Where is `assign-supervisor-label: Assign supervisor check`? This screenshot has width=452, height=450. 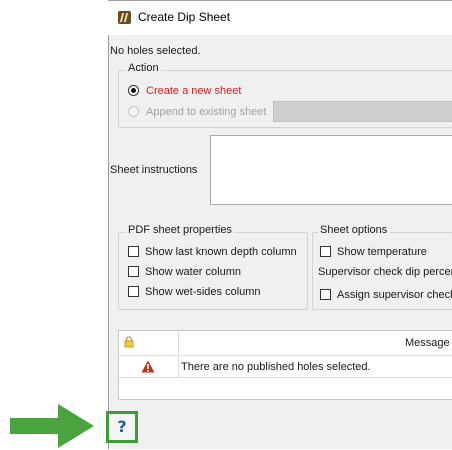 assign-supervisor-label: Assign supervisor check is located at coordinates (394, 295).